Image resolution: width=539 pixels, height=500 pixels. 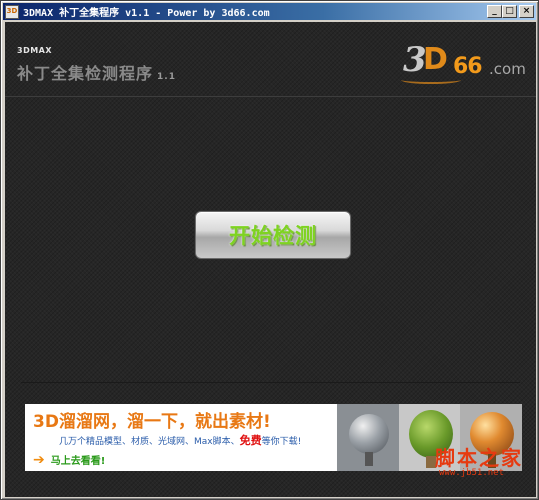 What do you see at coordinates (466, 64) in the screenshot?
I see `brand-logo: 3 D 66 .com` at bounding box center [466, 64].